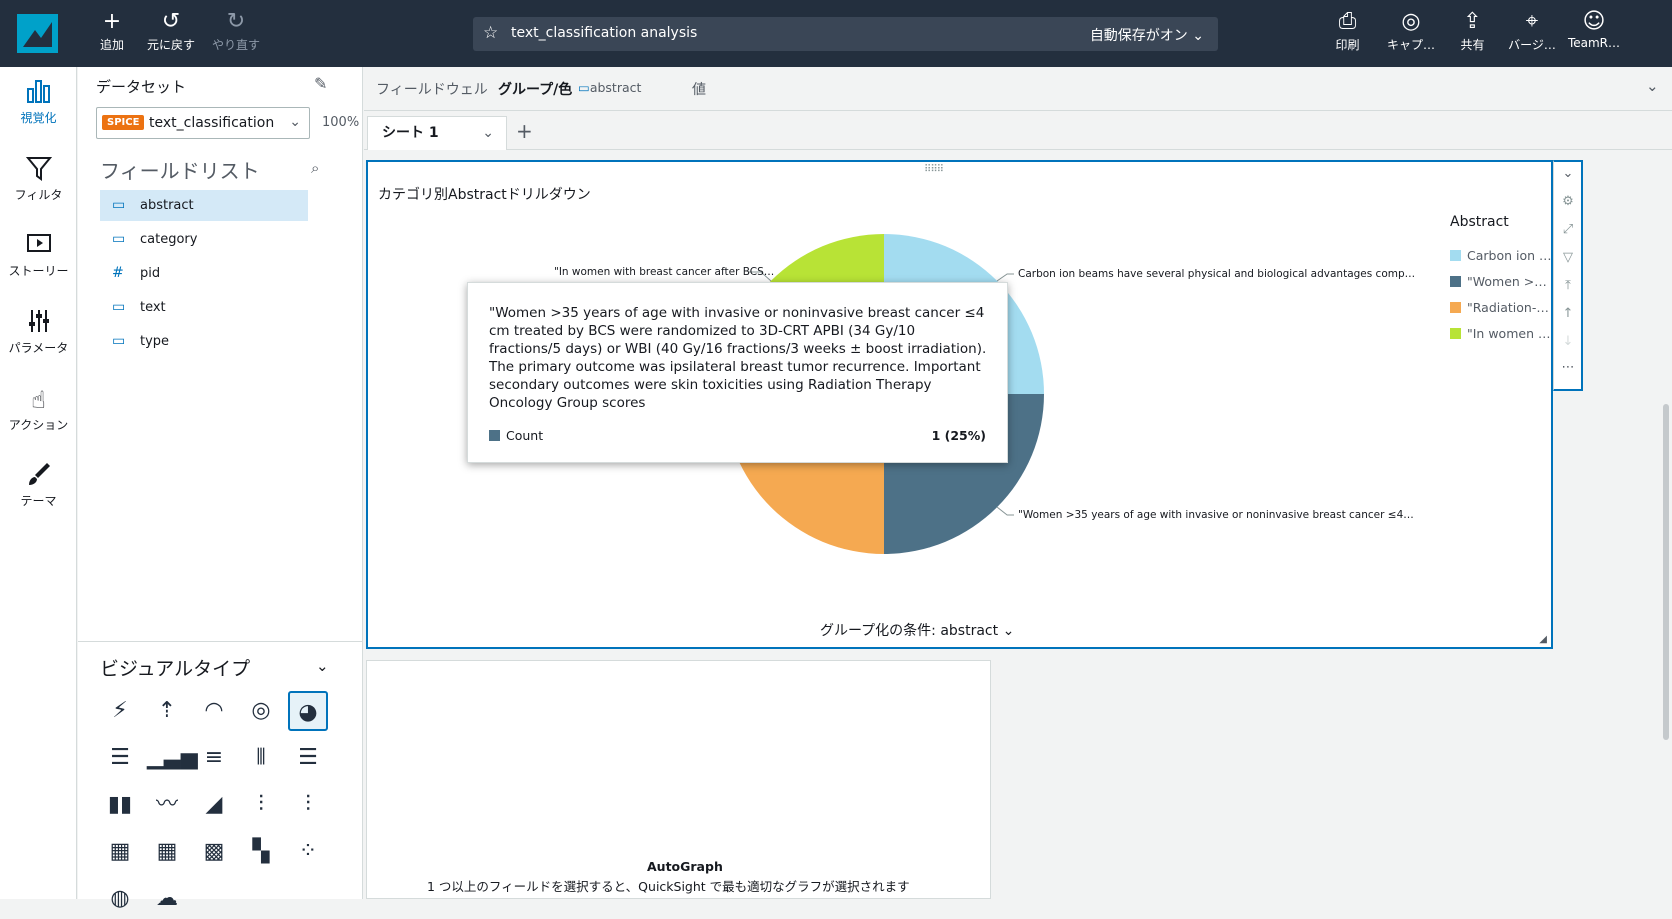 Image resolution: width=1672 pixels, height=919 pixels. Describe the element at coordinates (1568, 257) in the screenshot. I see `filter-icon: ▽` at that location.